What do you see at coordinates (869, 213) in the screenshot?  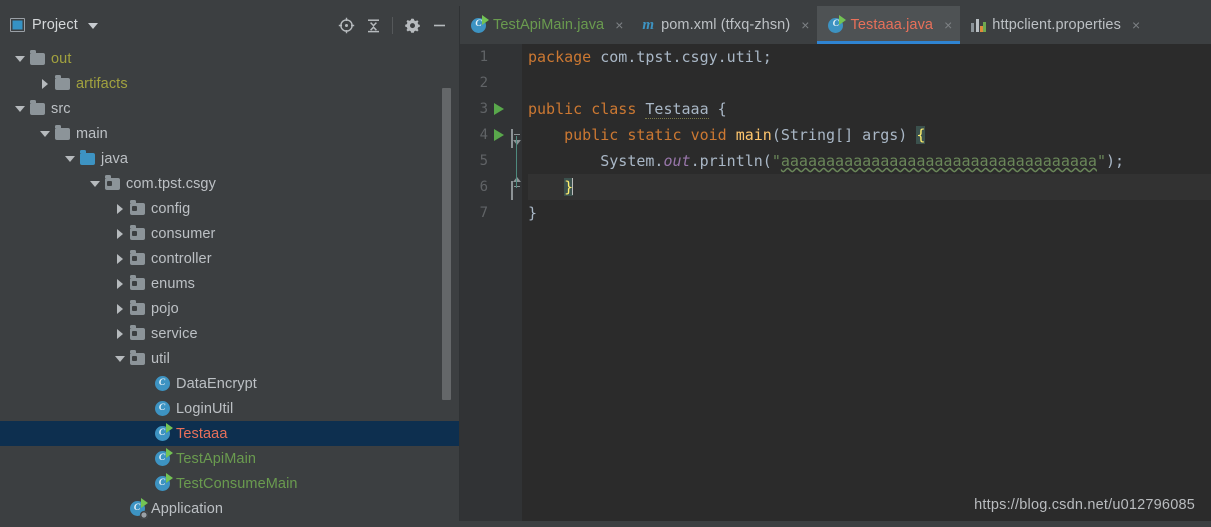 I see `code-line-7: }` at bounding box center [869, 213].